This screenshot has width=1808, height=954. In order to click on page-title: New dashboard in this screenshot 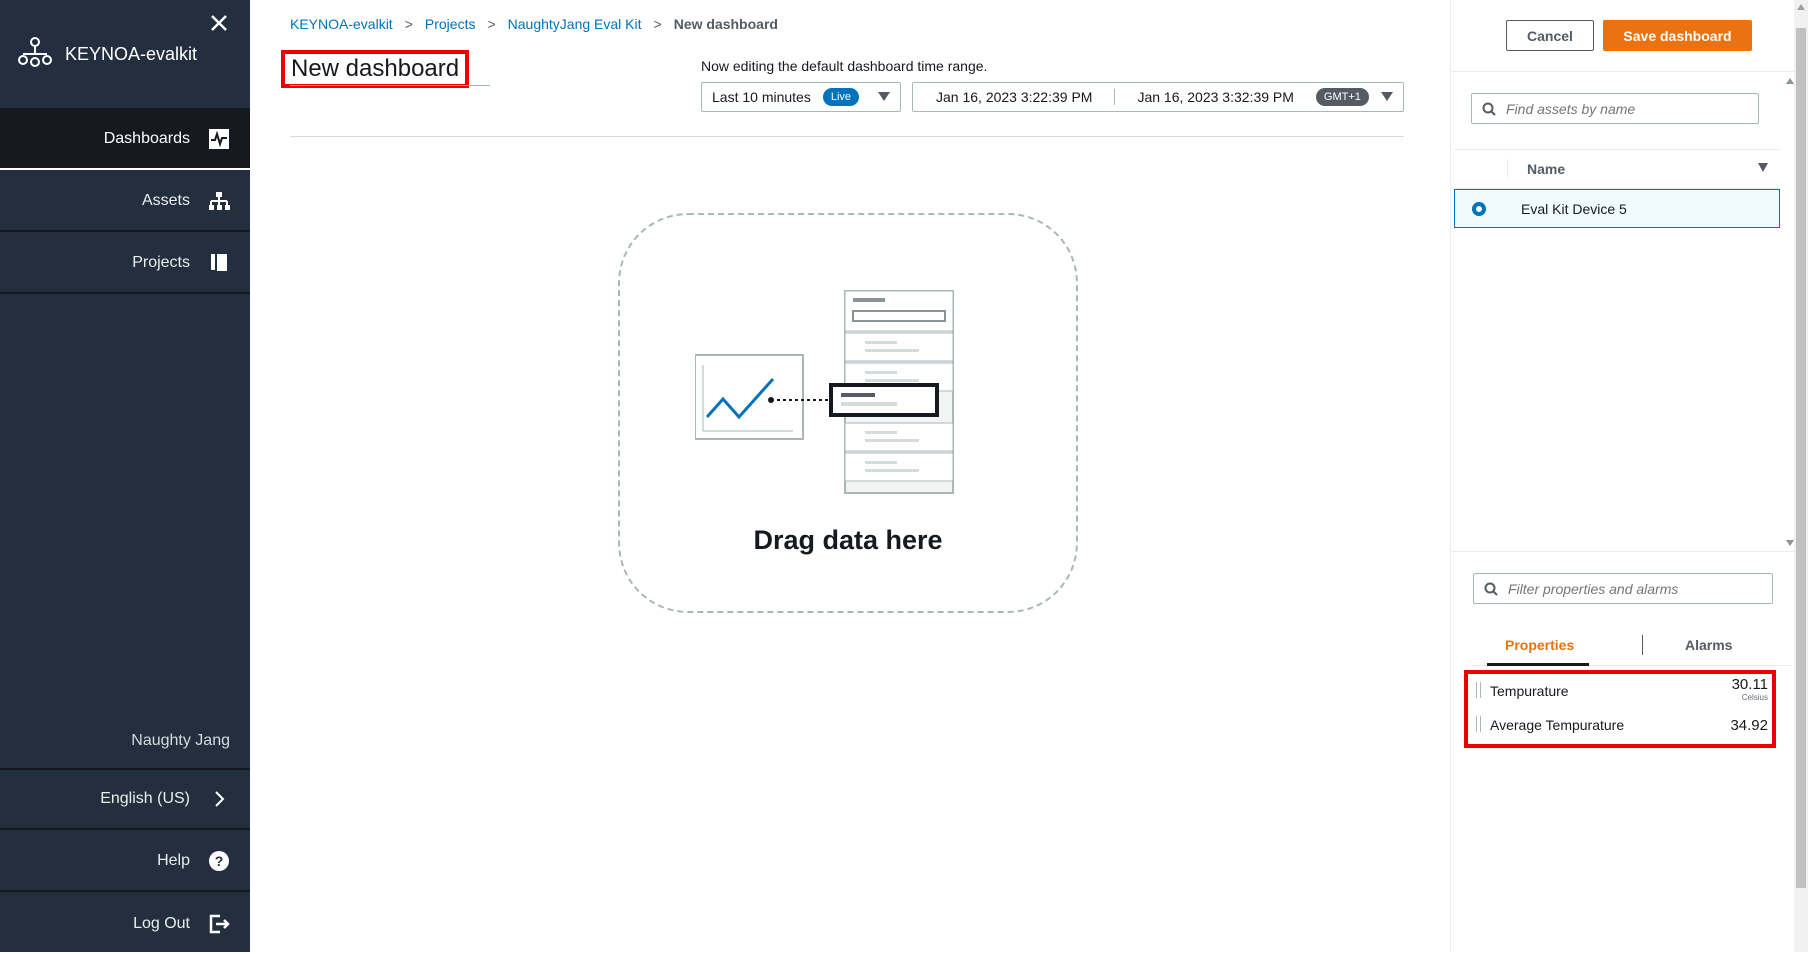, I will do `click(375, 69)`.